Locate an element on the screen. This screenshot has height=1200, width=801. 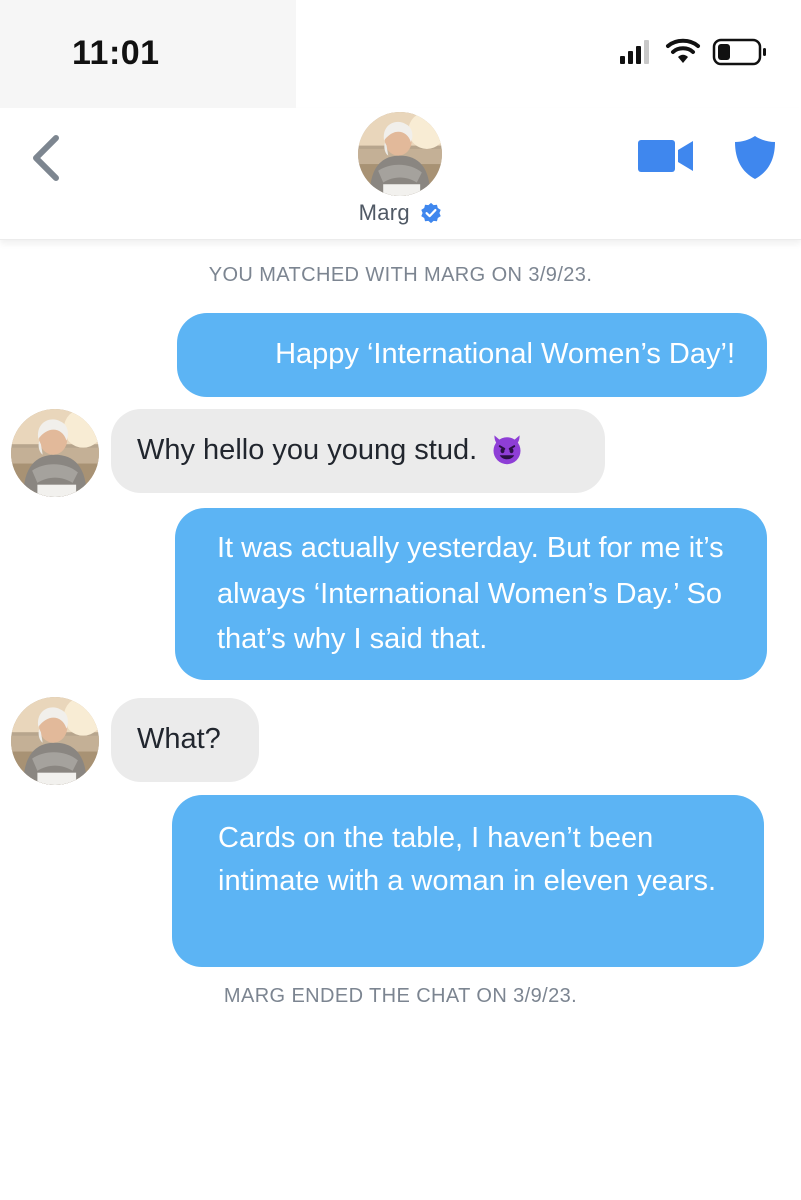
safety-toolkit-button is located at coordinates (755, 157).